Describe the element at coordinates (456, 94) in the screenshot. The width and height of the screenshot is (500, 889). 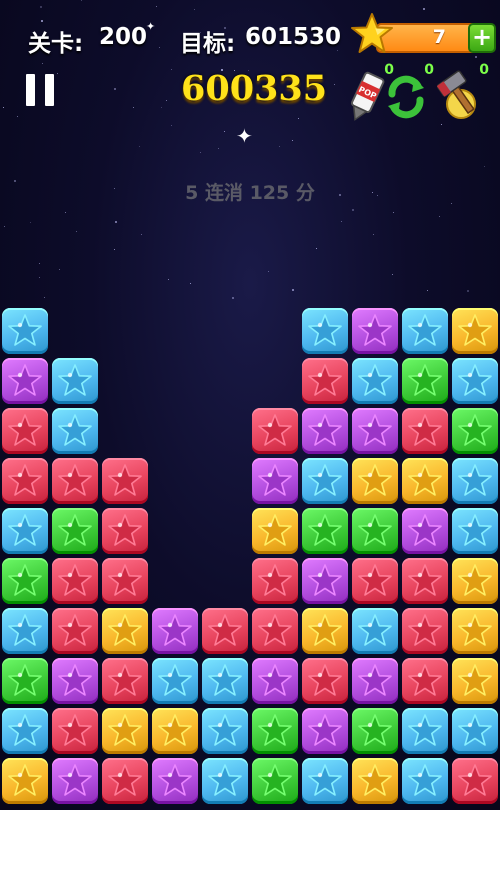
I see `hammer-tool-icon` at that location.